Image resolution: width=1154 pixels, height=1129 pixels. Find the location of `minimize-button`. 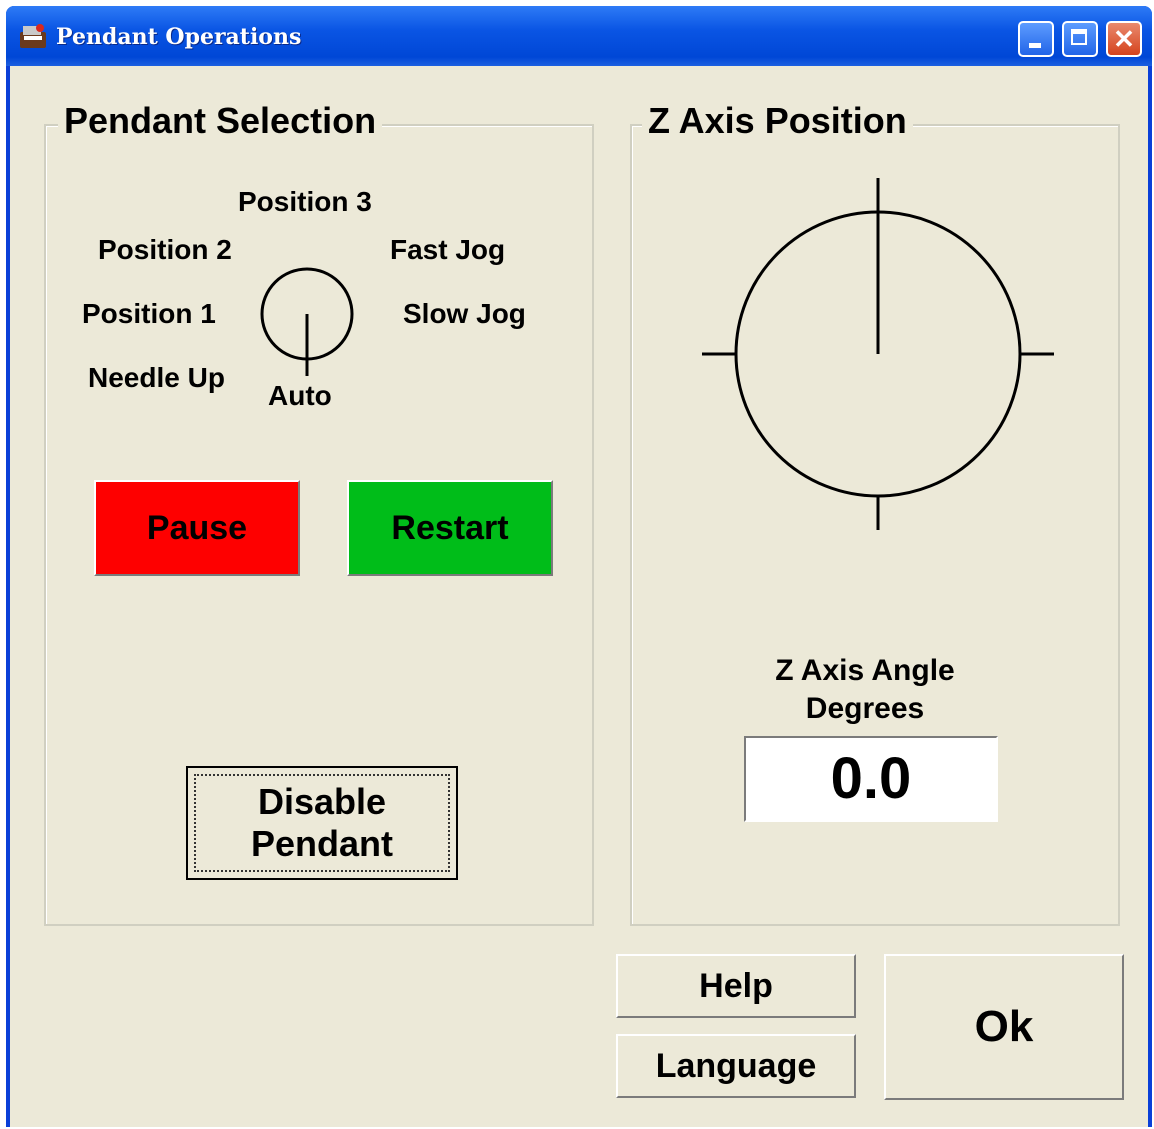

minimize-button is located at coordinates (1036, 39).